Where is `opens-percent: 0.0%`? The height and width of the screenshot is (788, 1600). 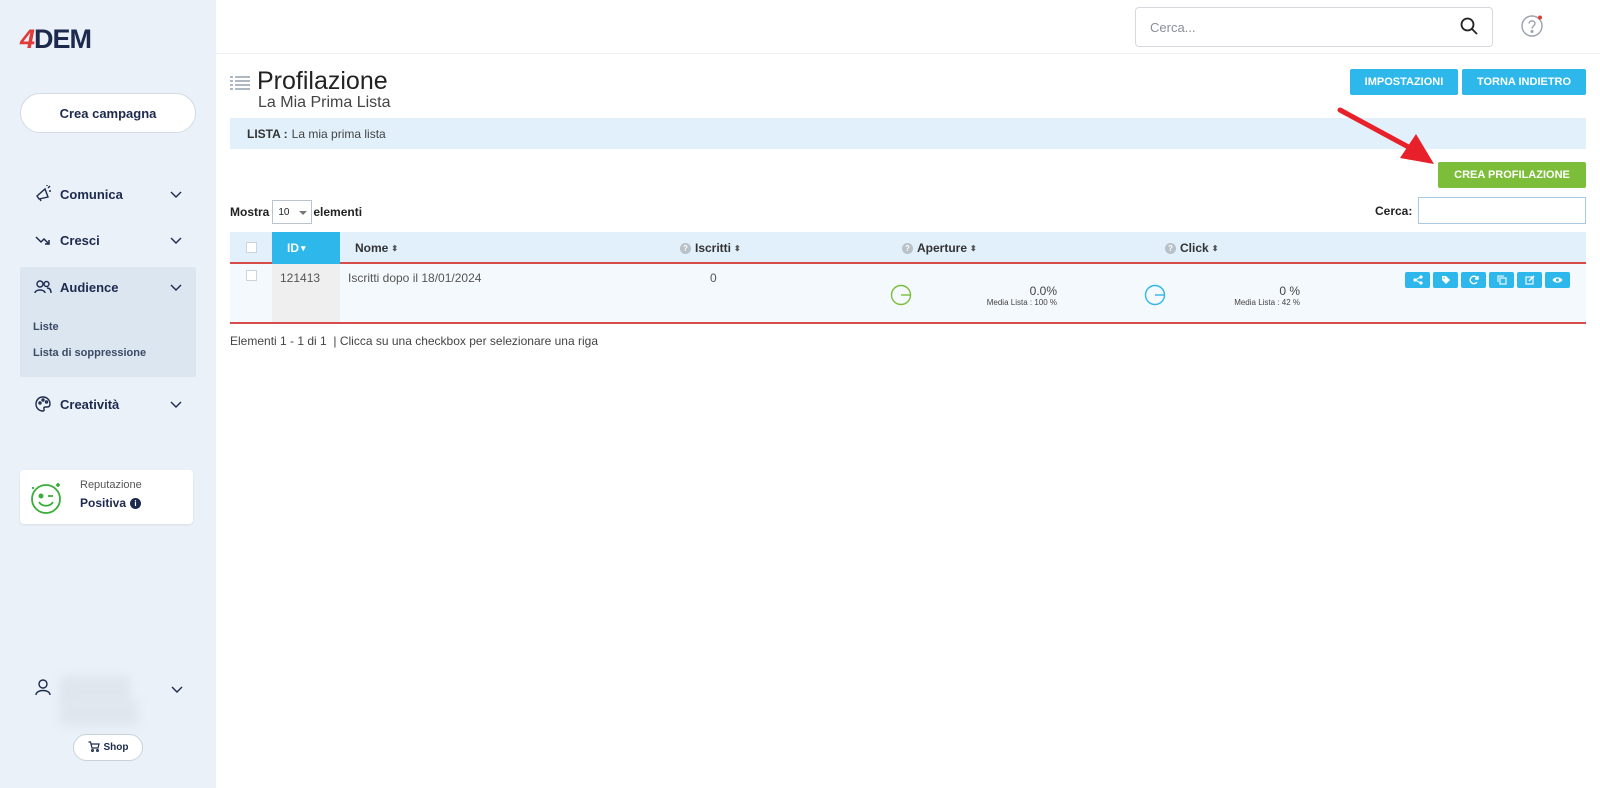 opens-percent: 0.0% is located at coordinates (1043, 291).